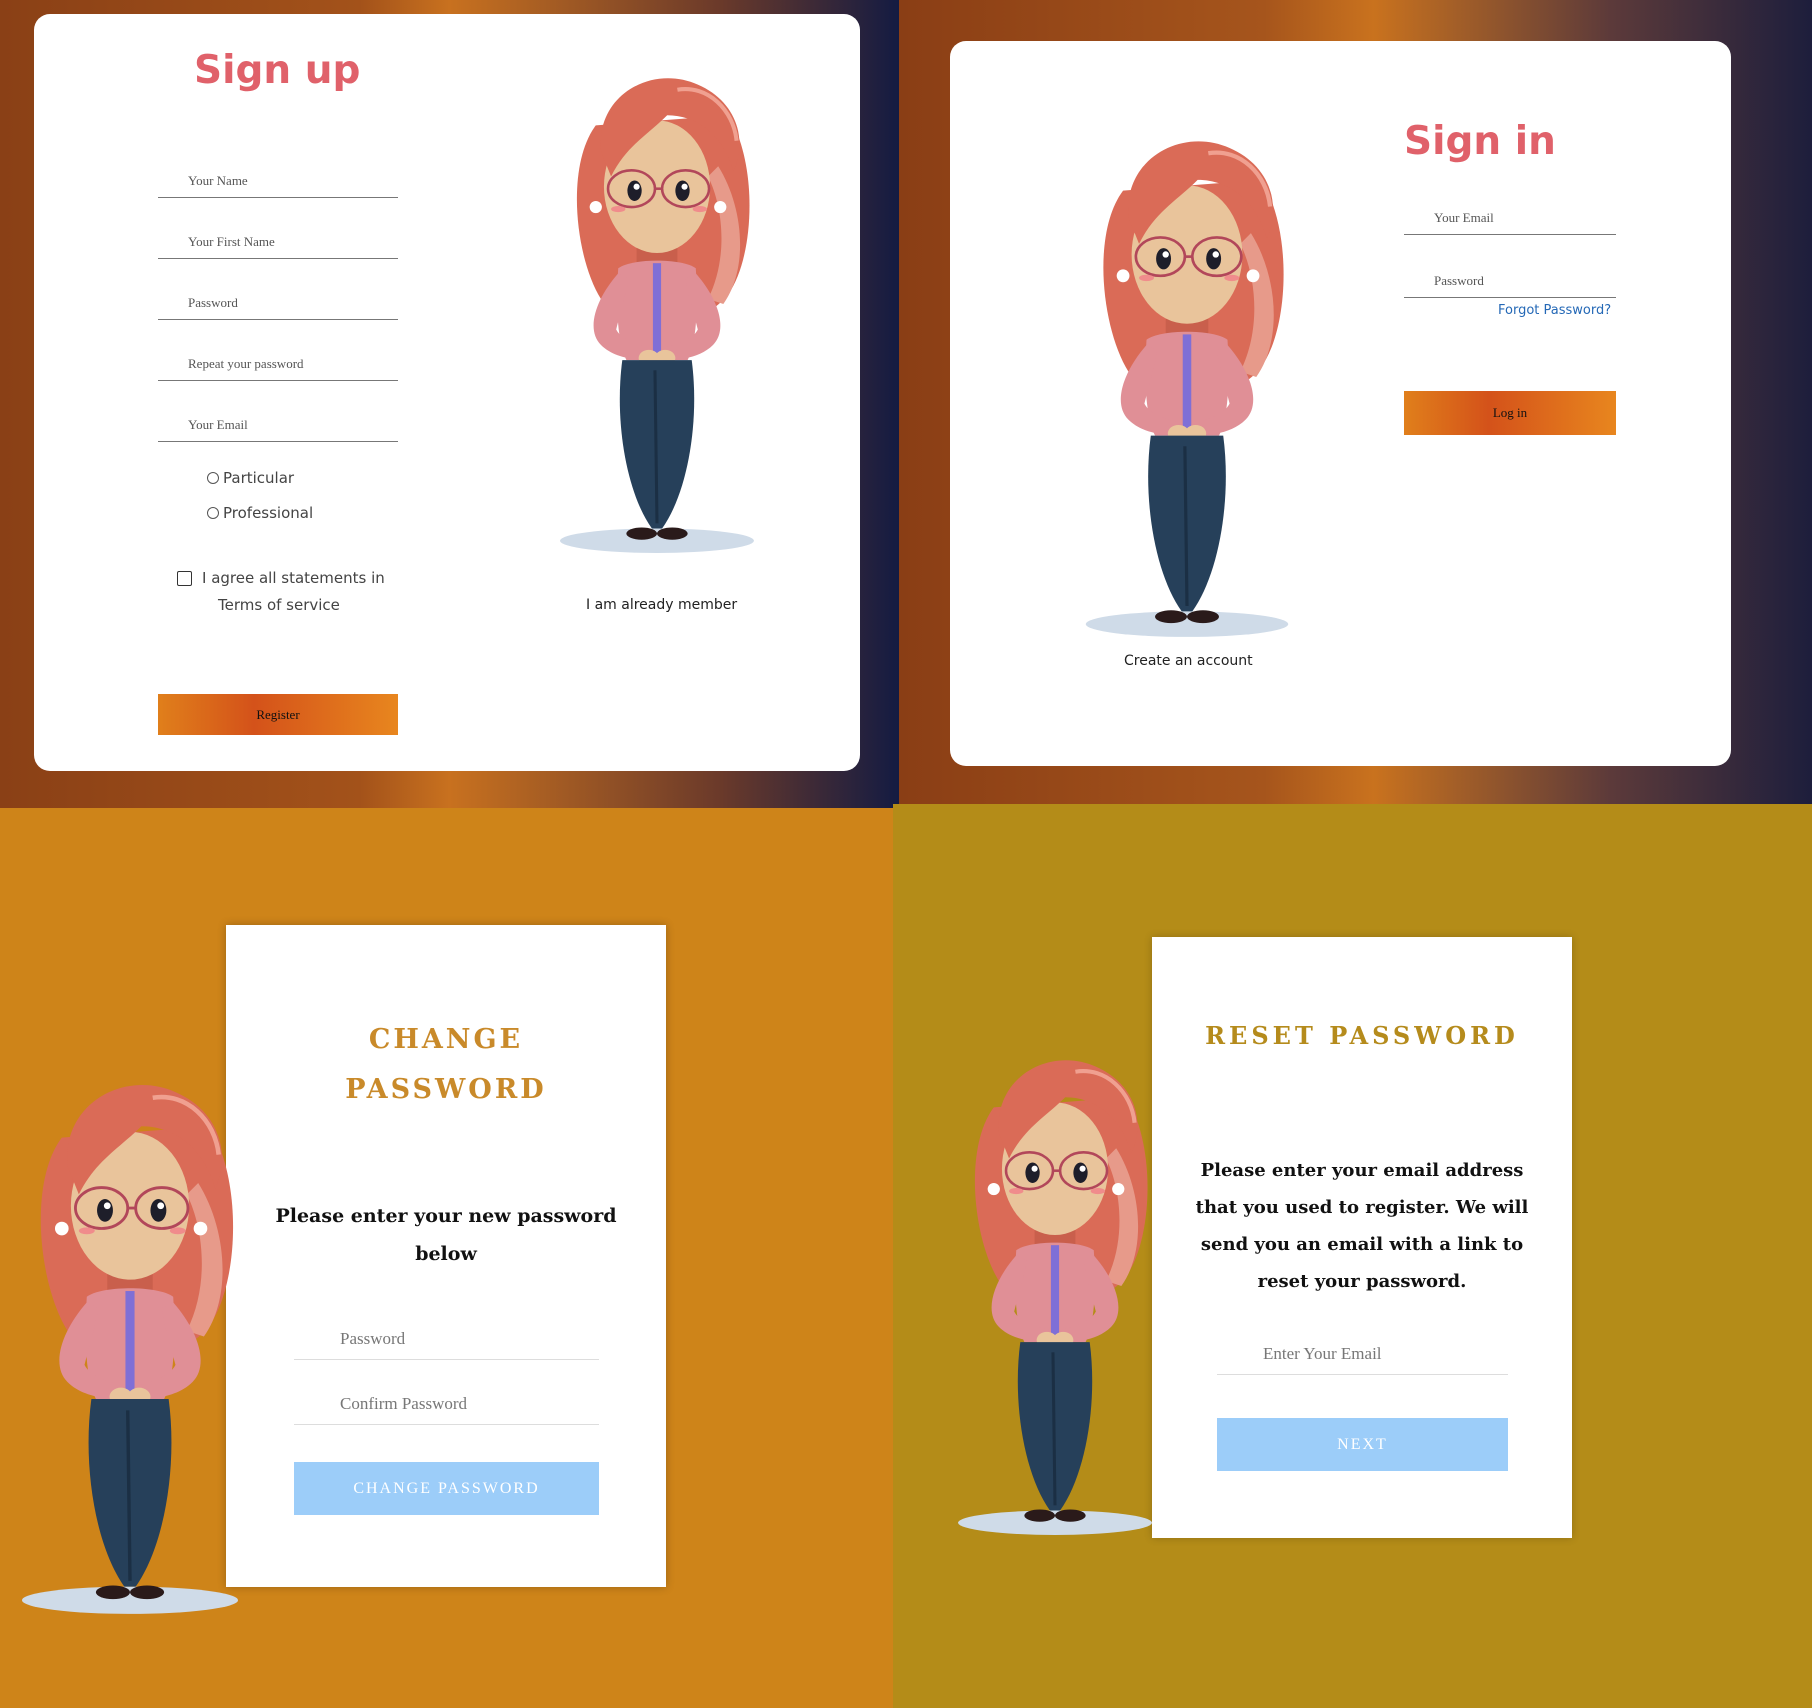 The width and height of the screenshot is (1812, 1708). What do you see at coordinates (446, 1335) in the screenshot?
I see `new-password-input: Password` at bounding box center [446, 1335].